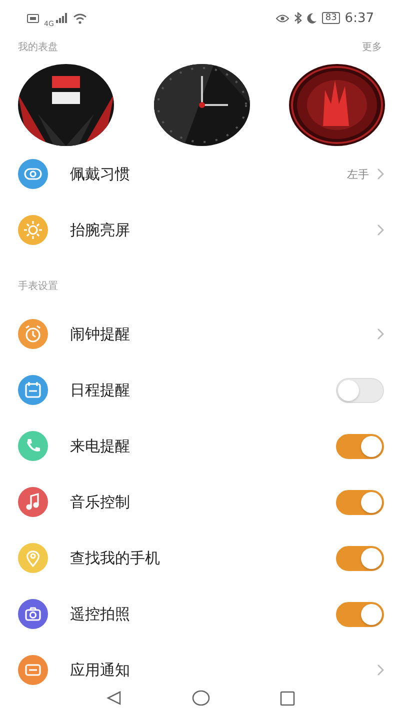 This screenshot has height=711, width=400. What do you see at coordinates (38, 47) in the screenshot?
I see `section-title: 我的表盘` at bounding box center [38, 47].